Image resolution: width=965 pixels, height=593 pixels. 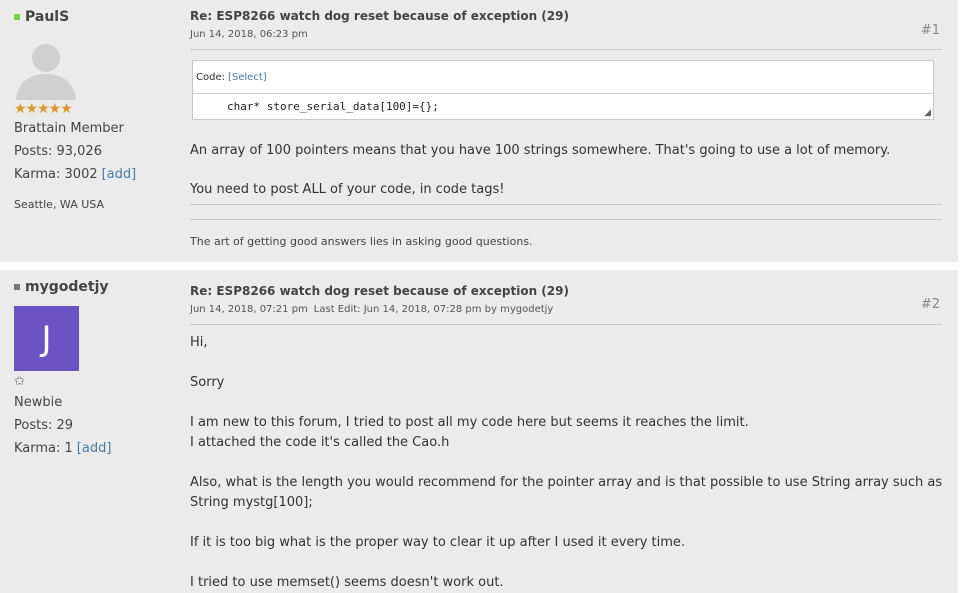 I want to click on post-paragraph: Hi,, so click(x=199, y=342).